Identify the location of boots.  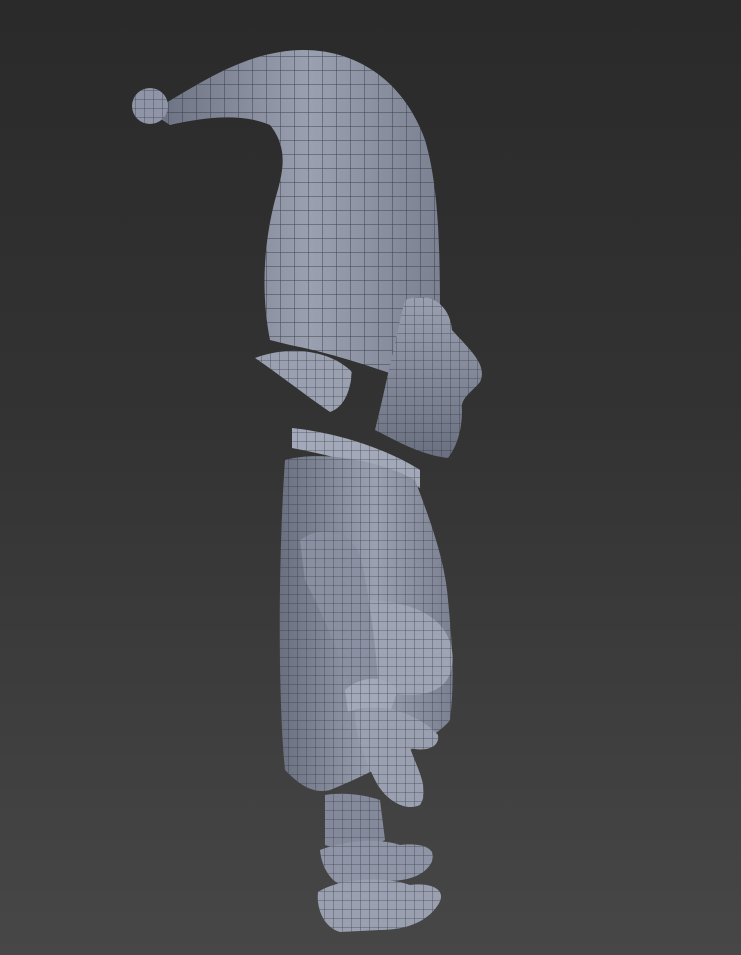
(379, 886).